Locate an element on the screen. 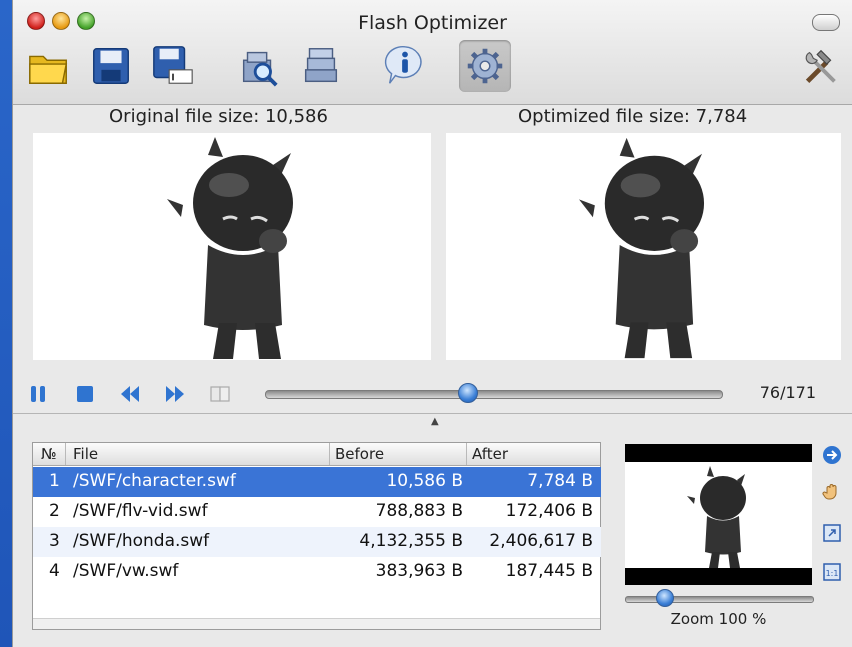  timeline-slider-knob is located at coordinates (467, 393).